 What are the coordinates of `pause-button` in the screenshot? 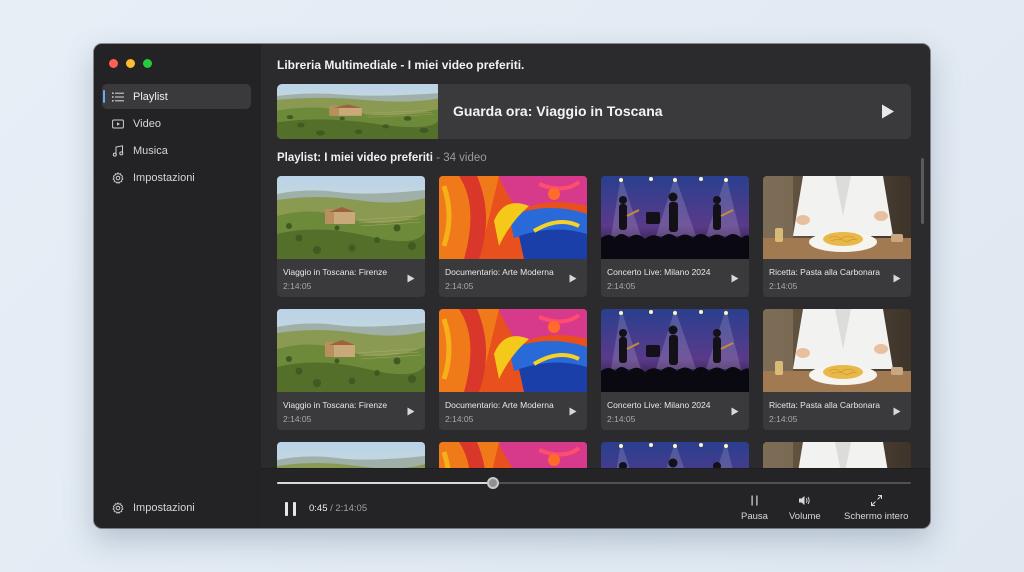 It's located at (291, 509).